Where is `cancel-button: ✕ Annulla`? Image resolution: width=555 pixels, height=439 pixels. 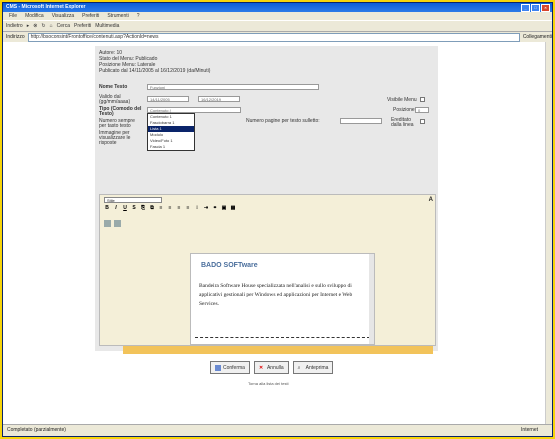
cancel-button: ✕ Annulla is located at coordinates (271, 367).